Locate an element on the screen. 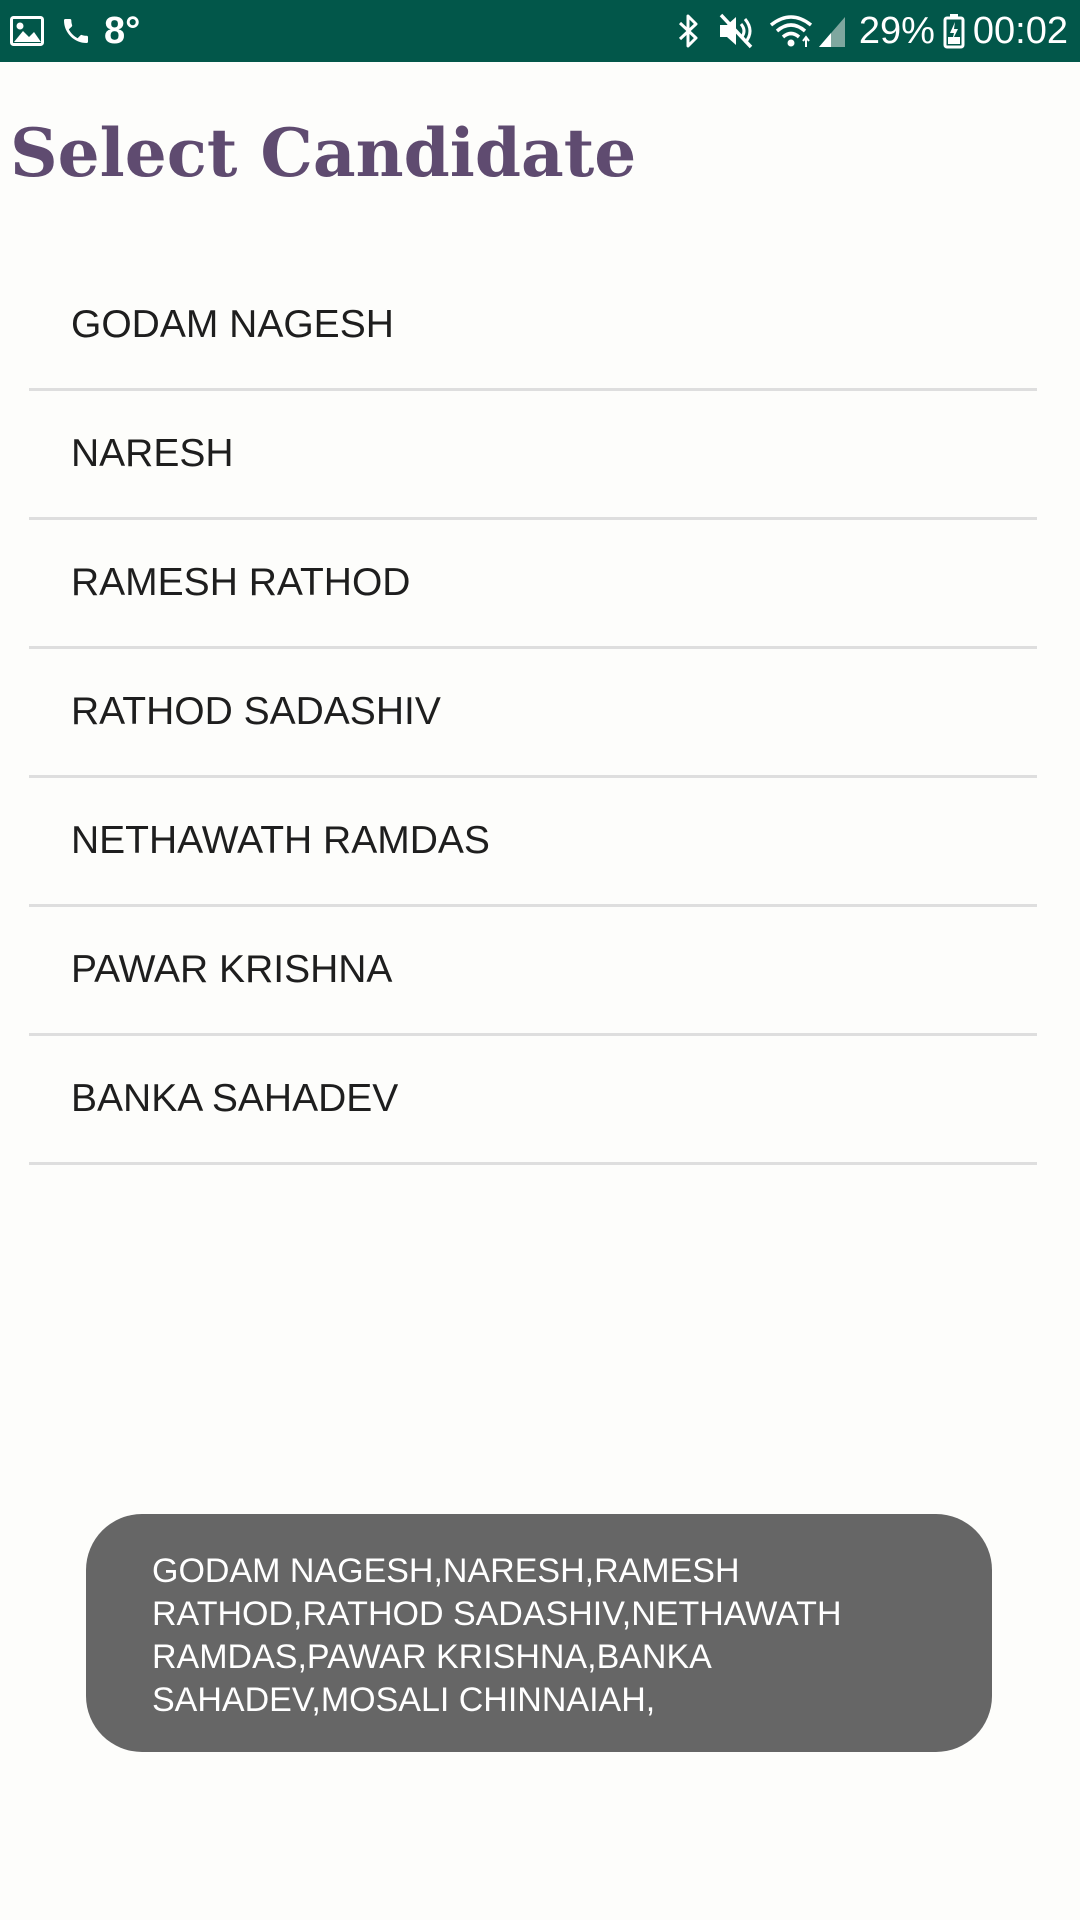 The image size is (1080, 1920). candidate-list-item: RAMESH RATHOD is located at coordinates (533, 584).